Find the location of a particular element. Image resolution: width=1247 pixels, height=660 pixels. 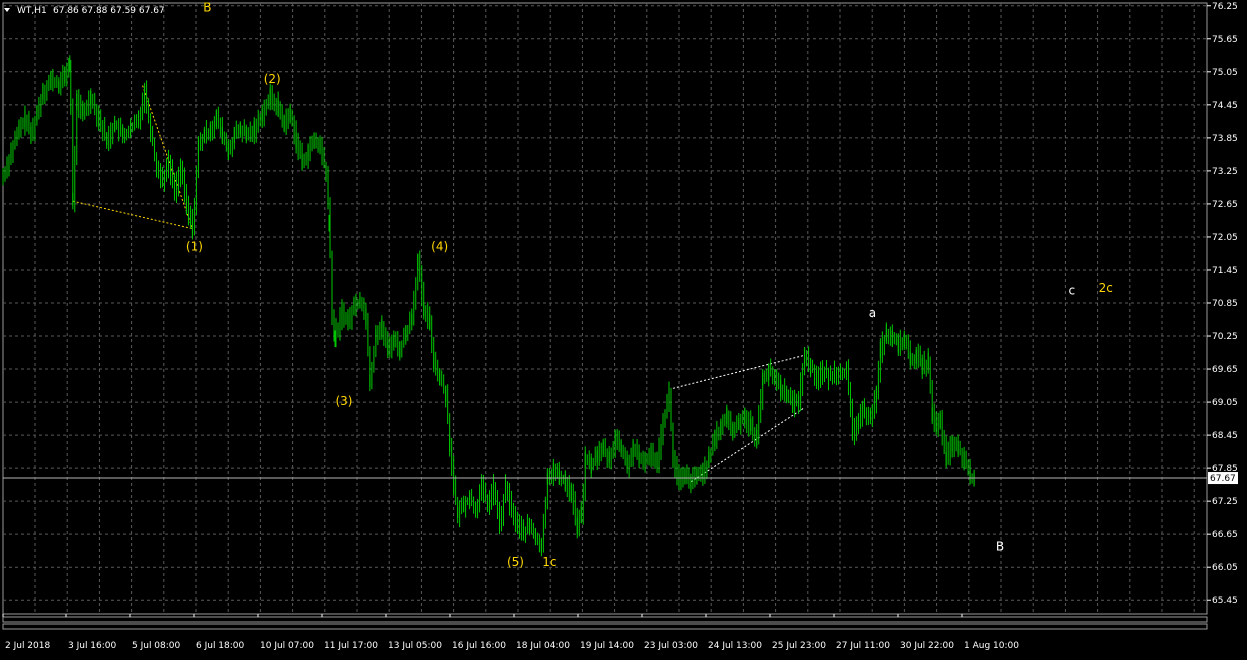

x-tick-label: 2 Jul 2018 is located at coordinates (27, 646).